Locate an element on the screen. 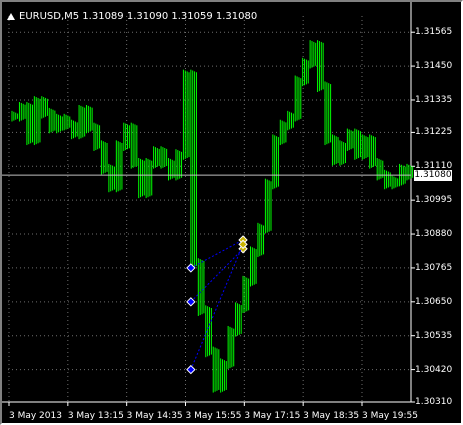  triangle-icon is located at coordinates (11, 16).